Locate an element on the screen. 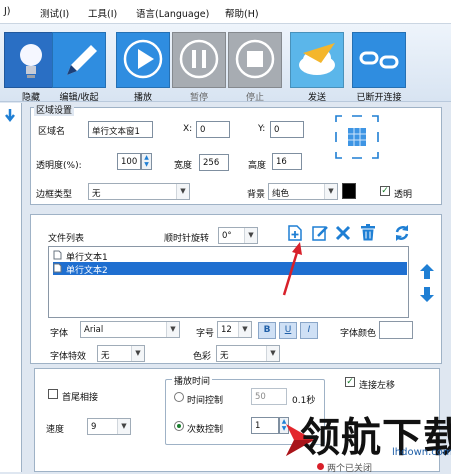 The width and height of the screenshot is (451, 474). speed-label: 速度 is located at coordinates (55, 430).